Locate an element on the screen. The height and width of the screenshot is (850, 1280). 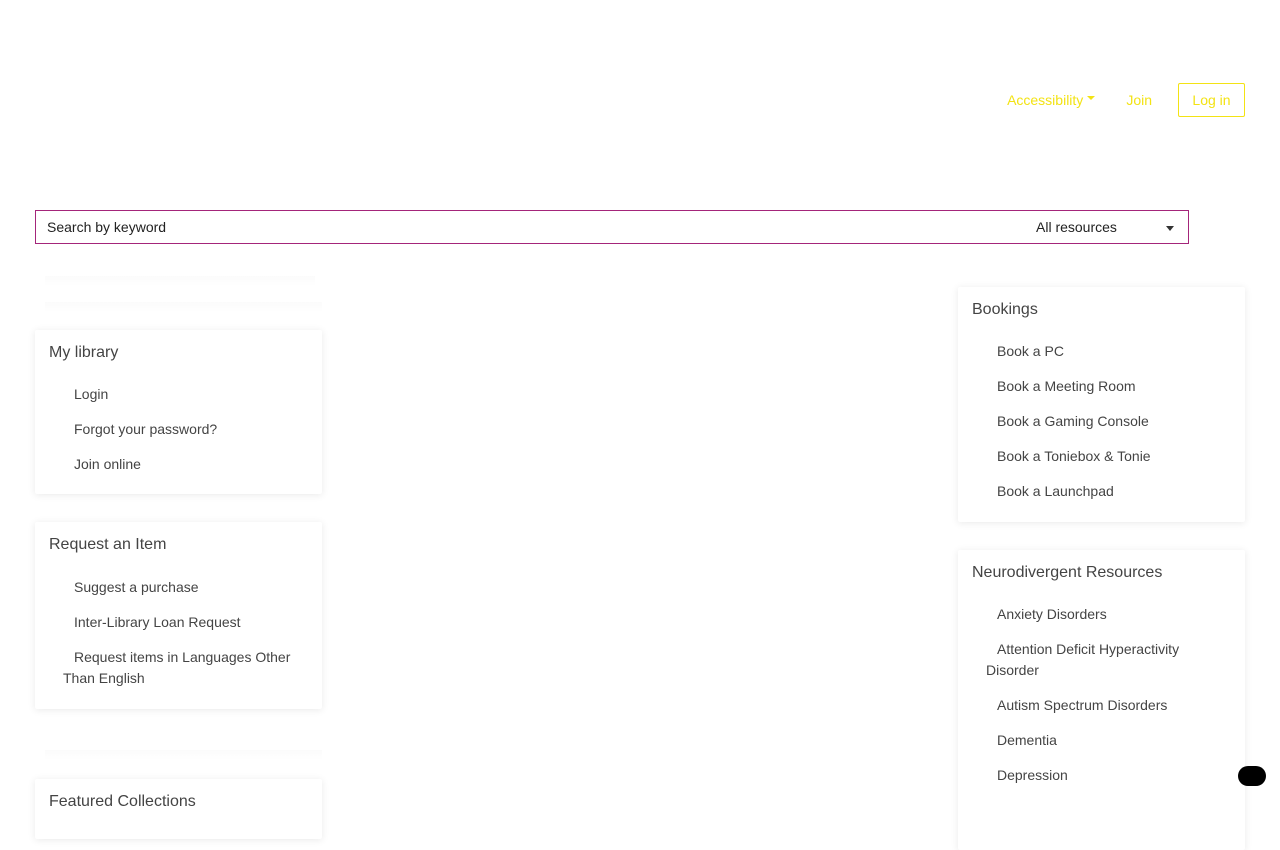
list-item-login: Login is located at coordinates (178, 394).